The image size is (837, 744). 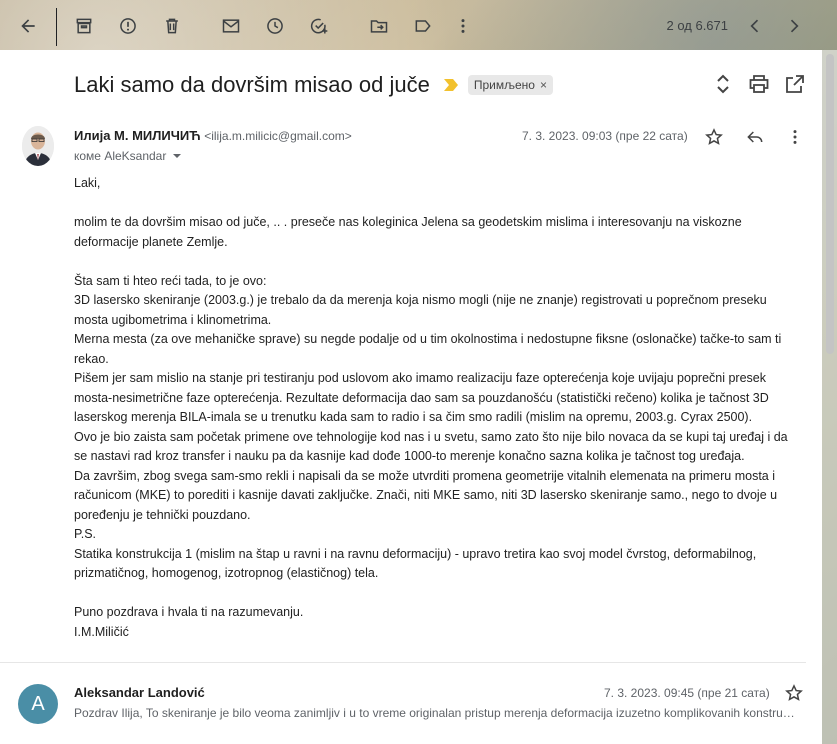 What do you see at coordinates (605, 136) in the screenshot?
I see `message-date: 7. 3. 2023. 09:03 (пре 22 сата)` at bounding box center [605, 136].